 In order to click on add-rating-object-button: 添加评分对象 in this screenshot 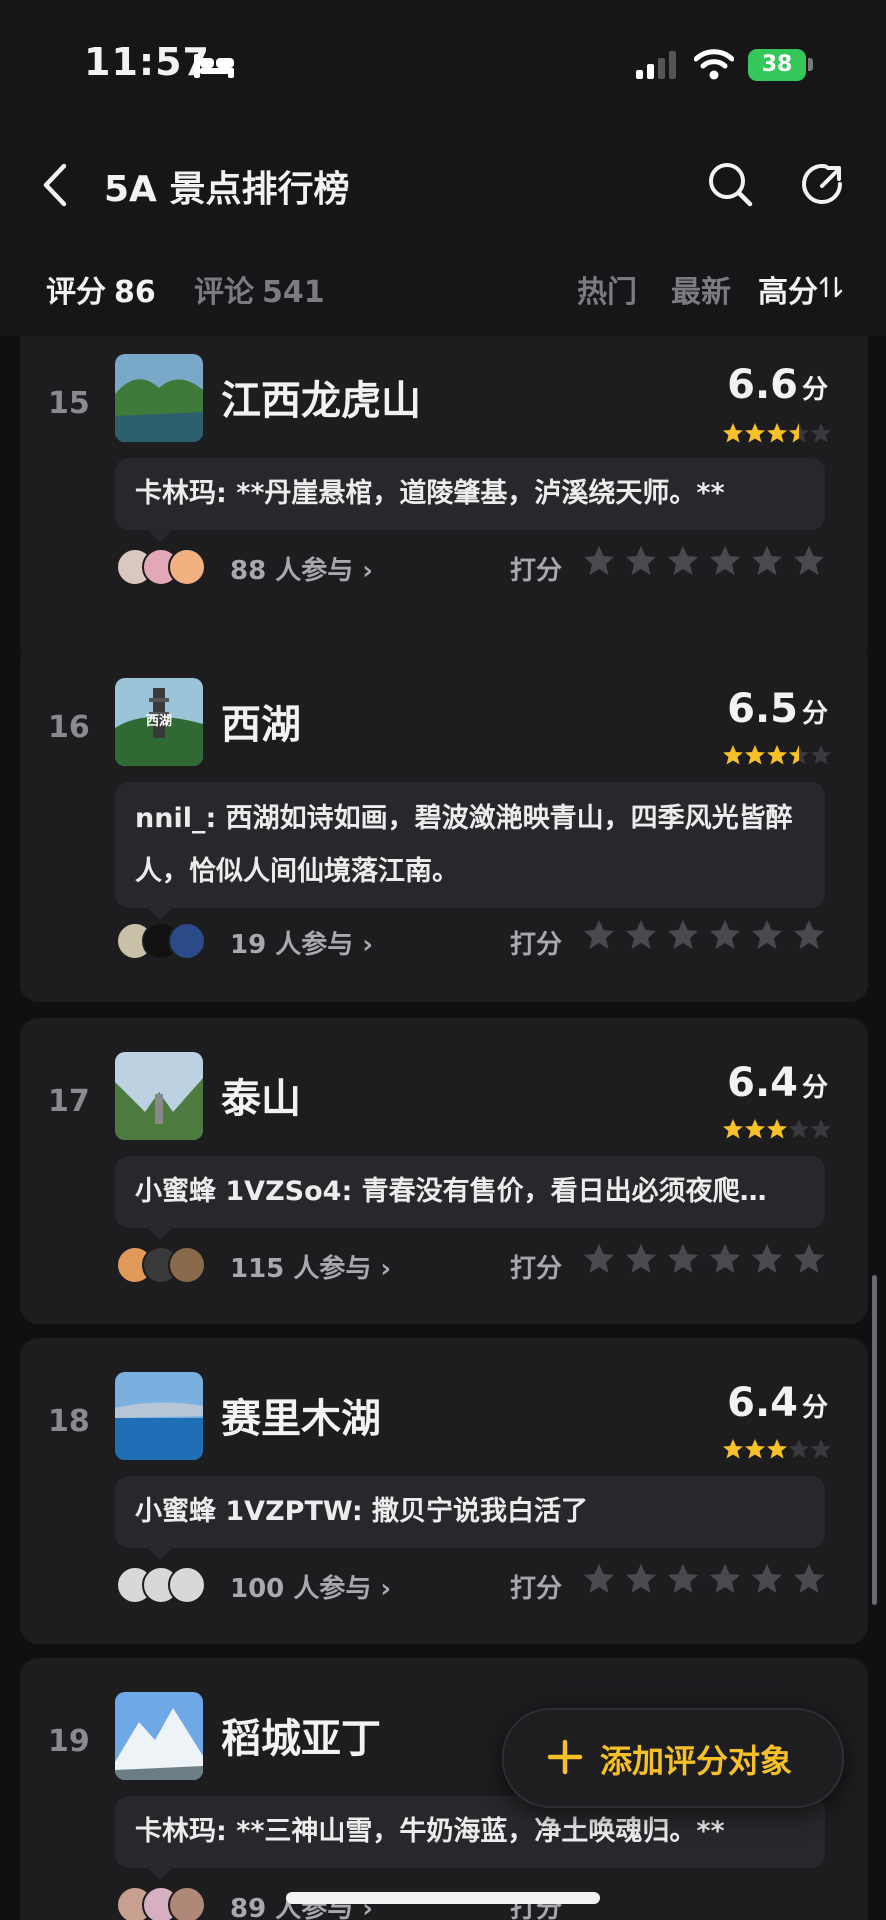, I will do `click(673, 1758)`.